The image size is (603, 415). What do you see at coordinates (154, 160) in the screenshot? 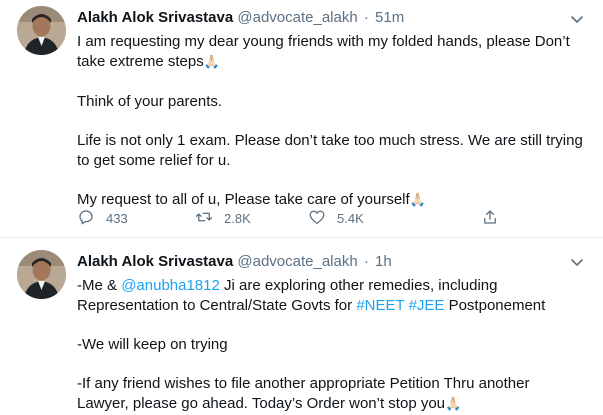
I see `tweet-line: to get some relief for u.` at bounding box center [154, 160].